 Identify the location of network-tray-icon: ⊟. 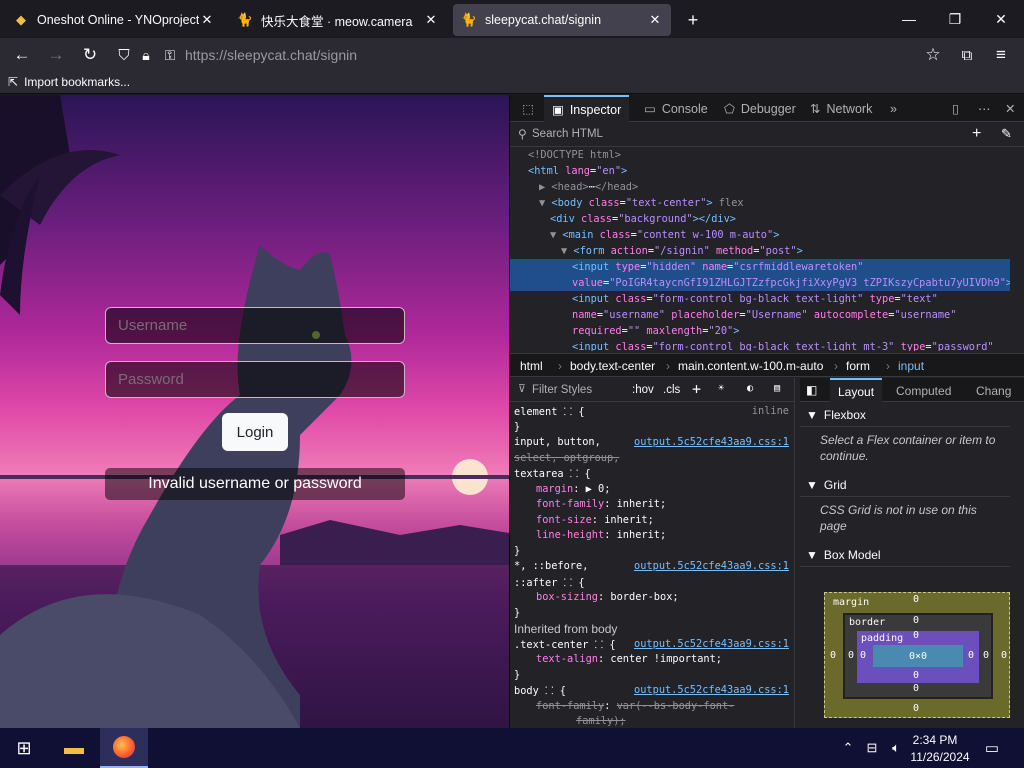
(872, 748).